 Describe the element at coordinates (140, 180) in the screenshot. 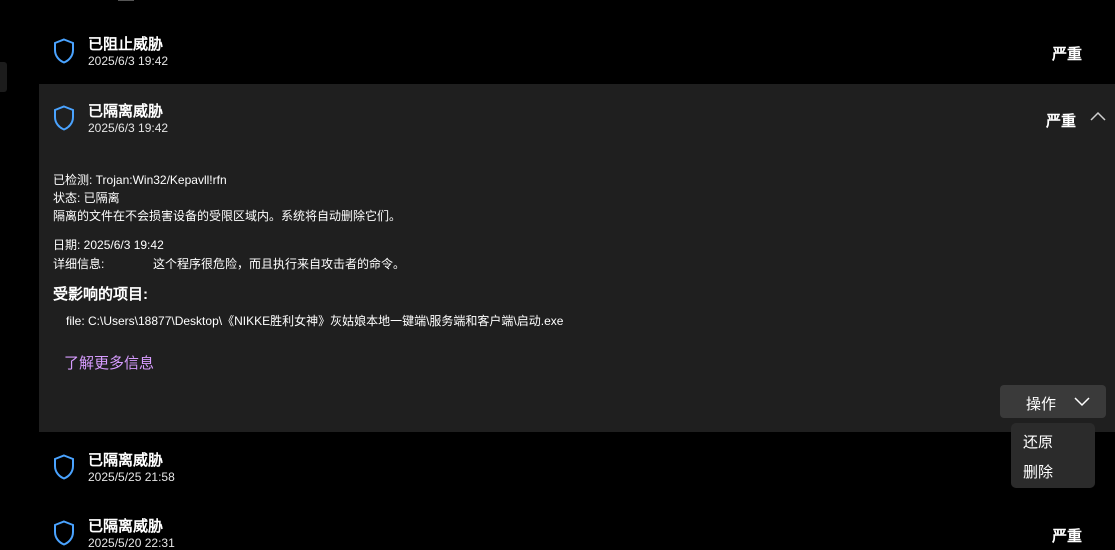

I see `detected-text: 已检测: Trojan:Win32/Kepavll!rfn` at that location.